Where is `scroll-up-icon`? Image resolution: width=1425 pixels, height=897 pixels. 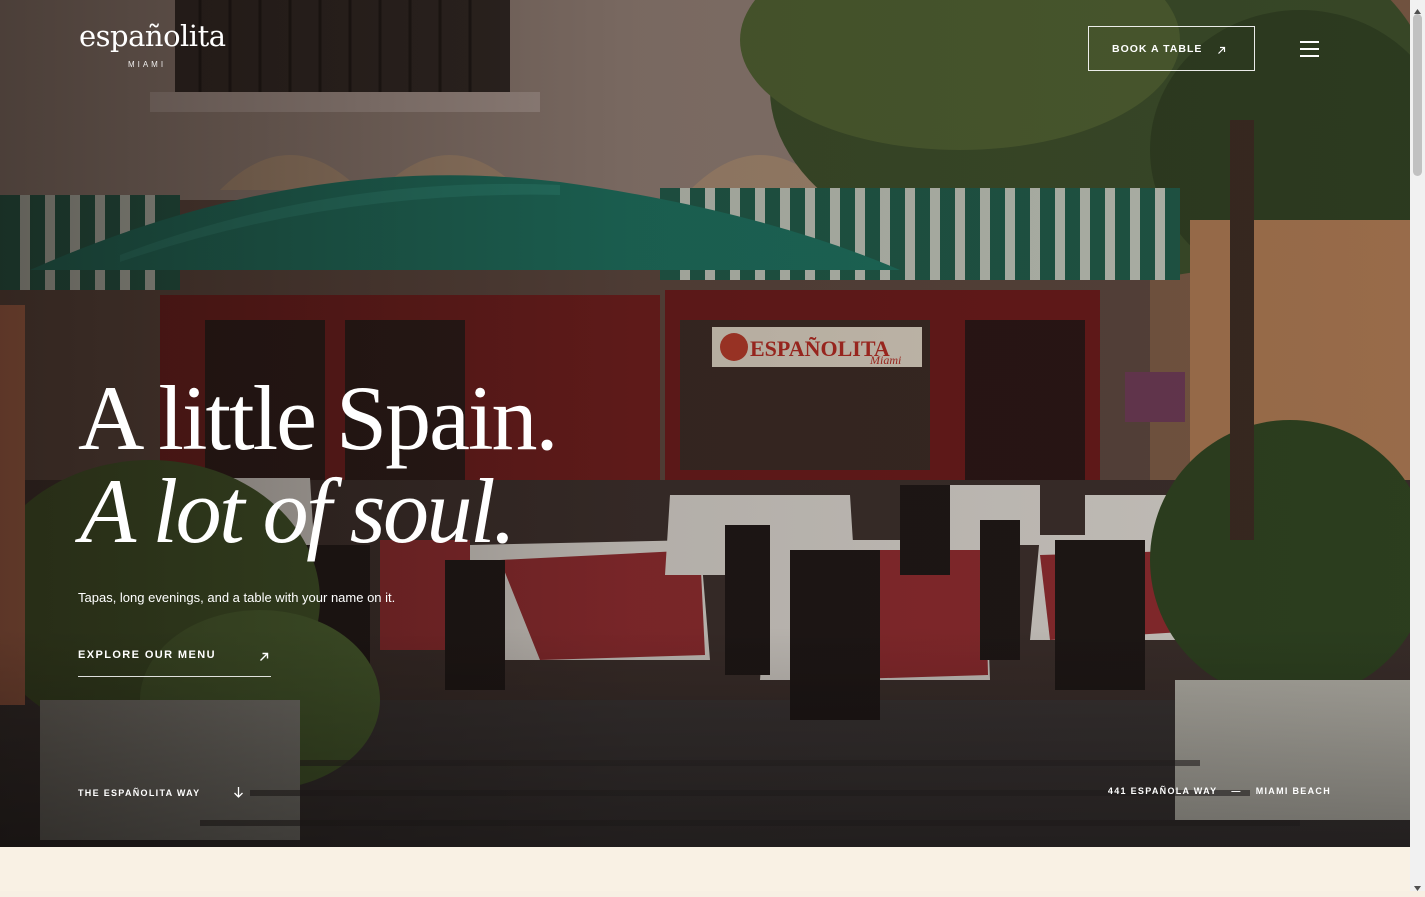
scroll-up-icon is located at coordinates (1417, 8).